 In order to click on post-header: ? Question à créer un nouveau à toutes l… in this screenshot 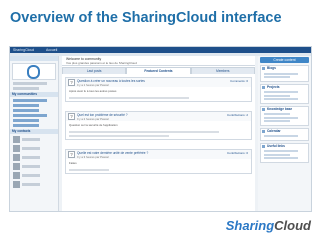, I will do `click(158, 82)`.